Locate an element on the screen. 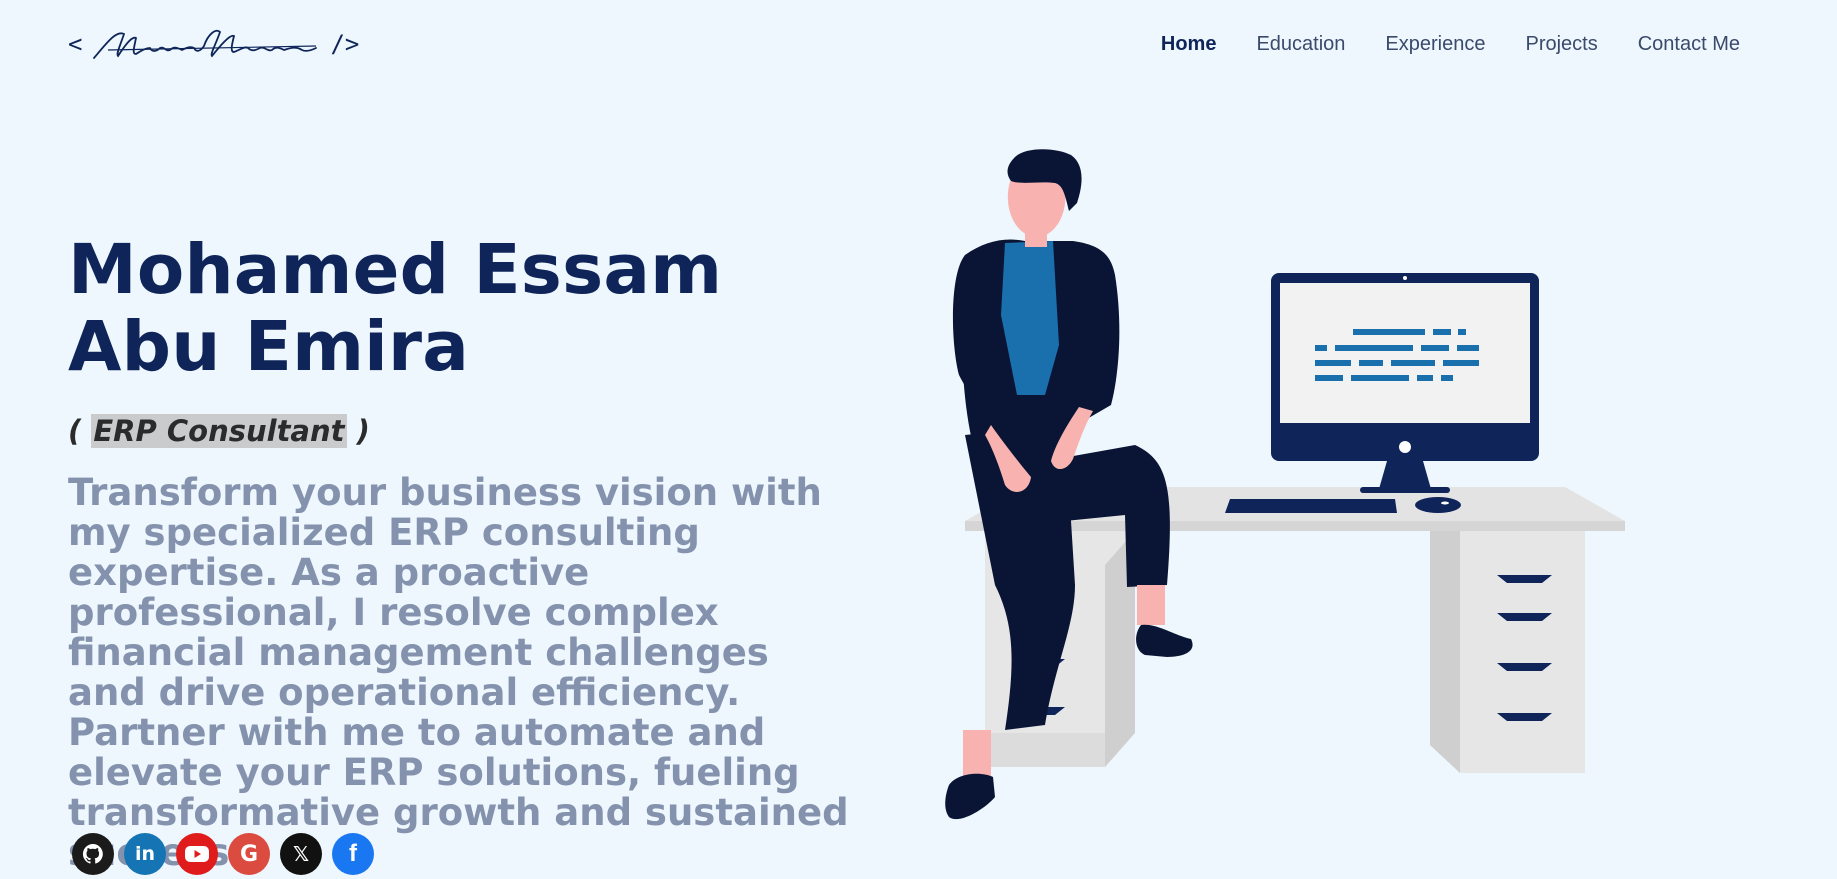 This screenshot has height=879, width=1837. monitor-illustration is located at coordinates (1382, 393).